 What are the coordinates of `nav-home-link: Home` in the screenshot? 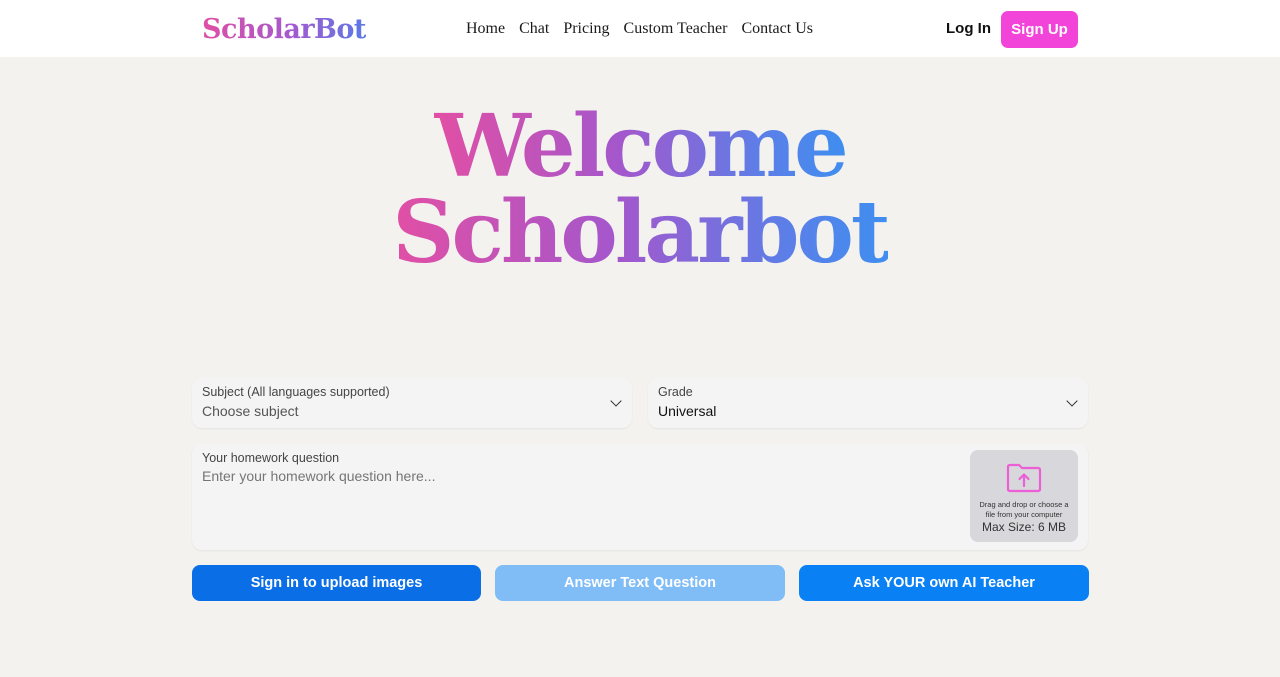 It's located at (485, 29).